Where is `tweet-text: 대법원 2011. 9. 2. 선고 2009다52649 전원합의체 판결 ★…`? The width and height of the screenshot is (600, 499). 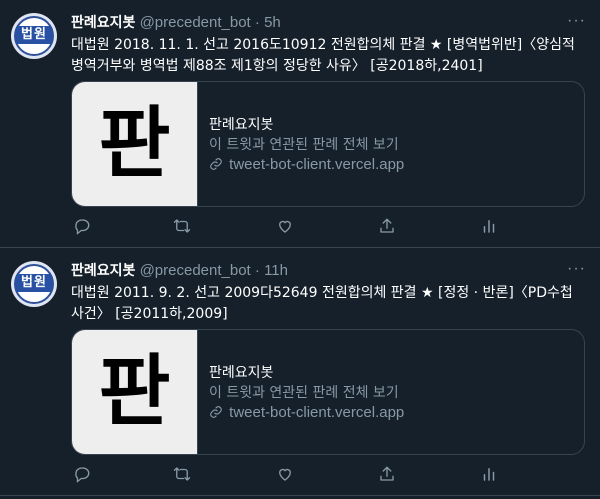 tweet-text: 대법원 2011. 9. 2. 선고 2009다52649 전원합의체 판결 ★… is located at coordinates (322, 303).